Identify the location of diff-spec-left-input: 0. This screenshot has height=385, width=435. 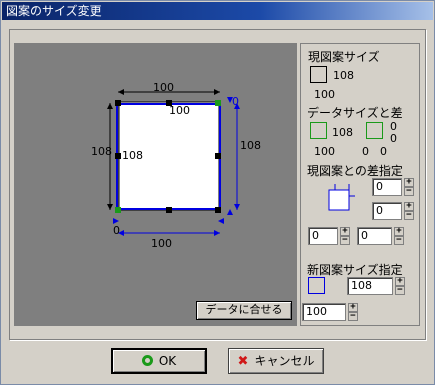
(323, 236).